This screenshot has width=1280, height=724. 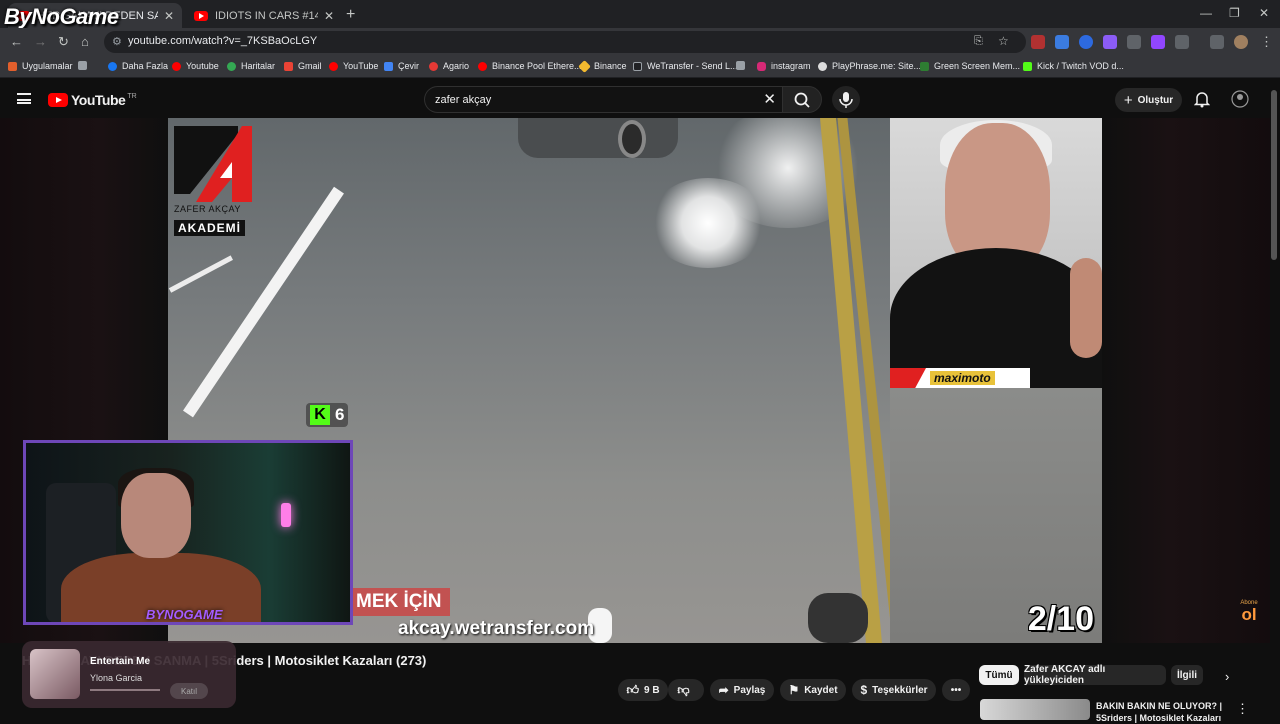 I want to click on account-avatar, so click(x=1240, y=100).